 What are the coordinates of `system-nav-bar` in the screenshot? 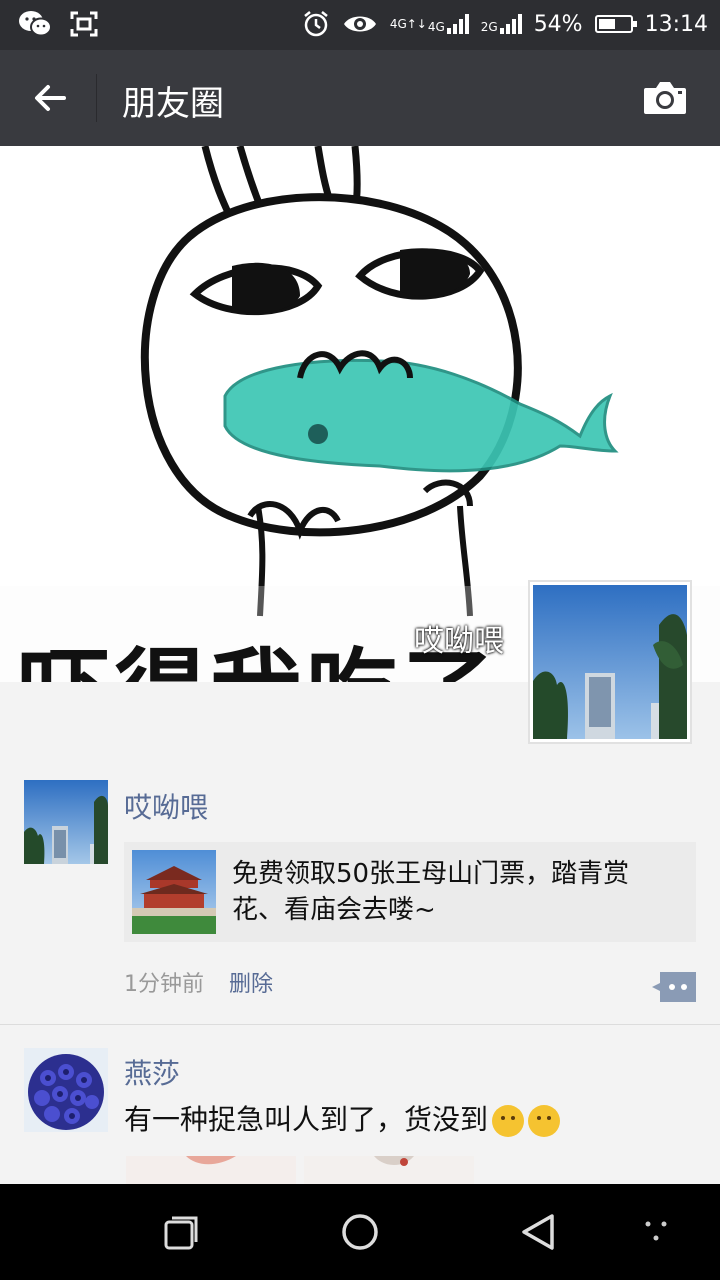 It's located at (360, 1232).